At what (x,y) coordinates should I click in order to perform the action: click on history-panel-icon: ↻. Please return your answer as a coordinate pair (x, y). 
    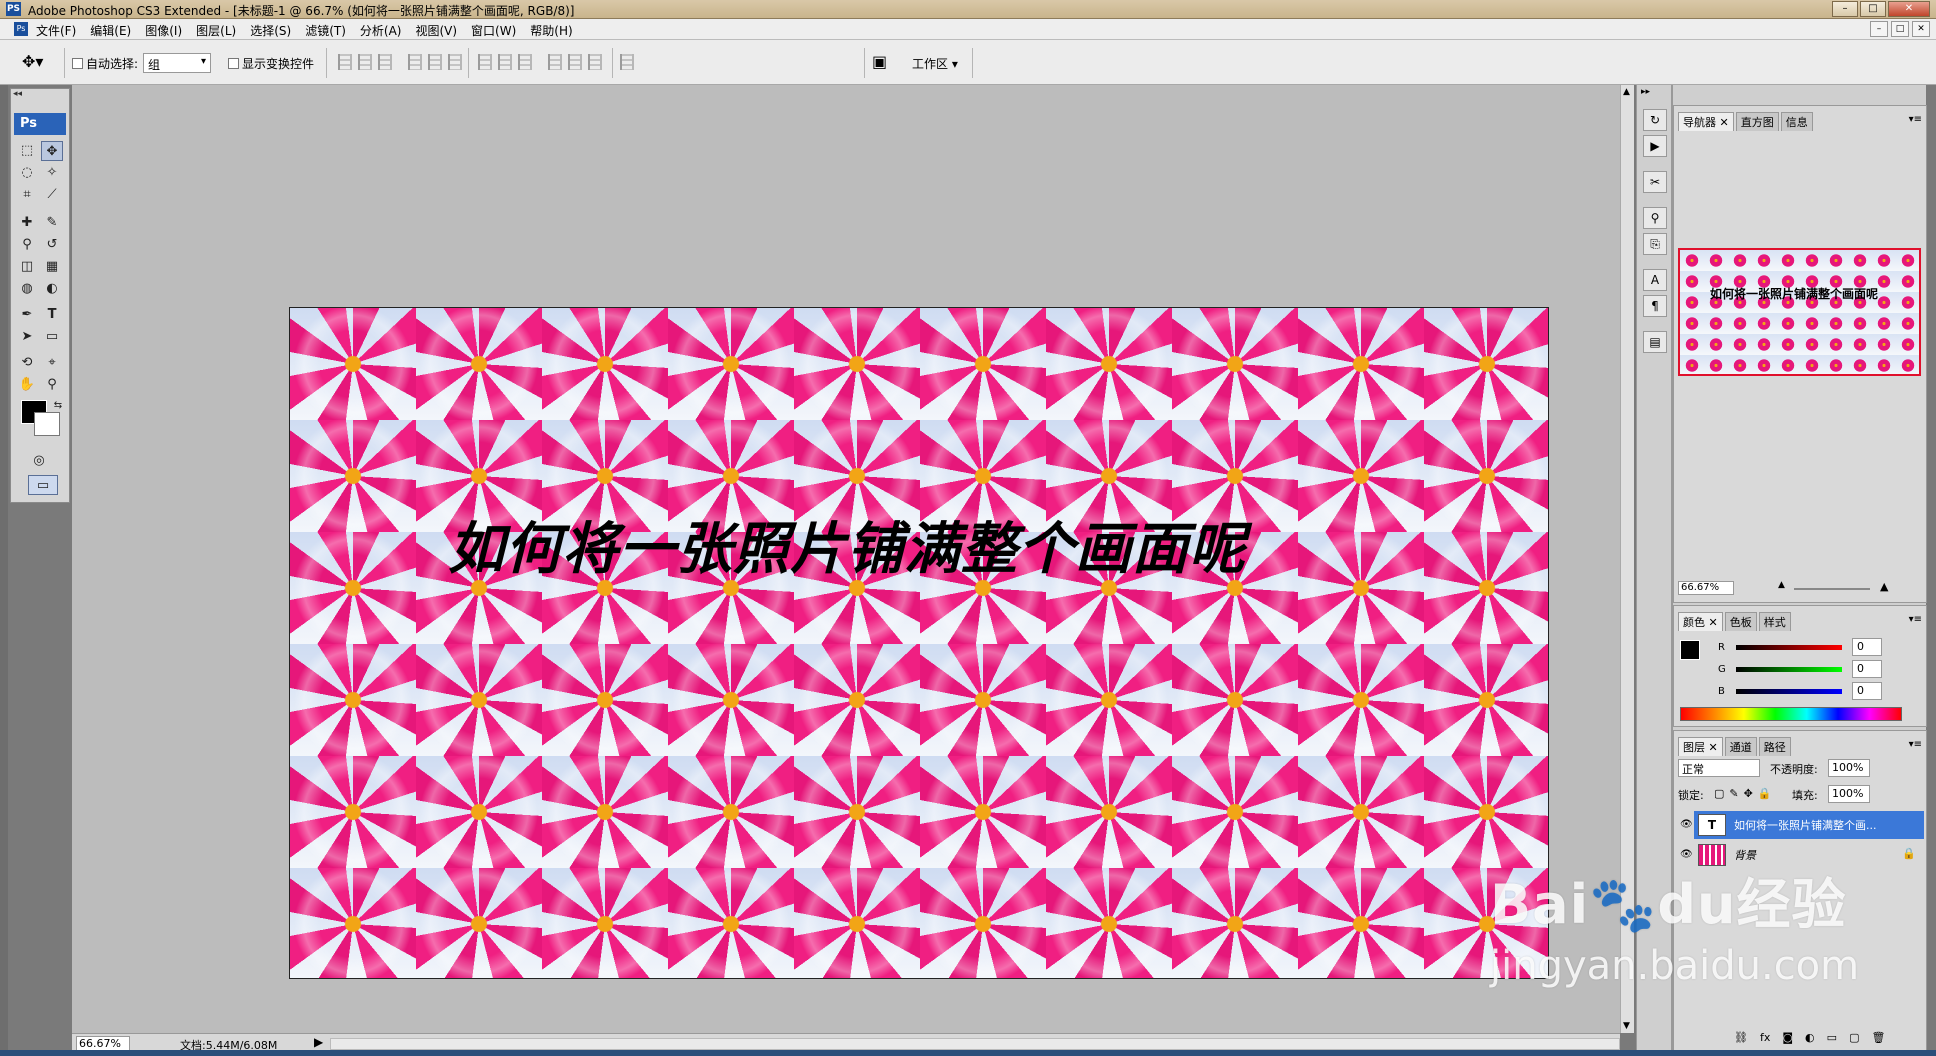
    Looking at the image, I should click on (1655, 120).